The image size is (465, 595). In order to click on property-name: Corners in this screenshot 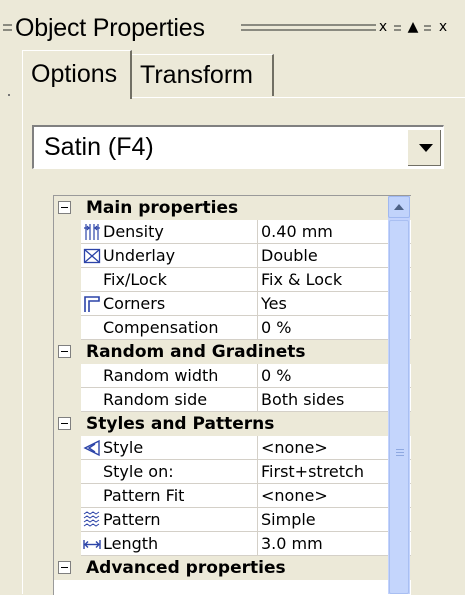, I will do `click(134, 303)`.